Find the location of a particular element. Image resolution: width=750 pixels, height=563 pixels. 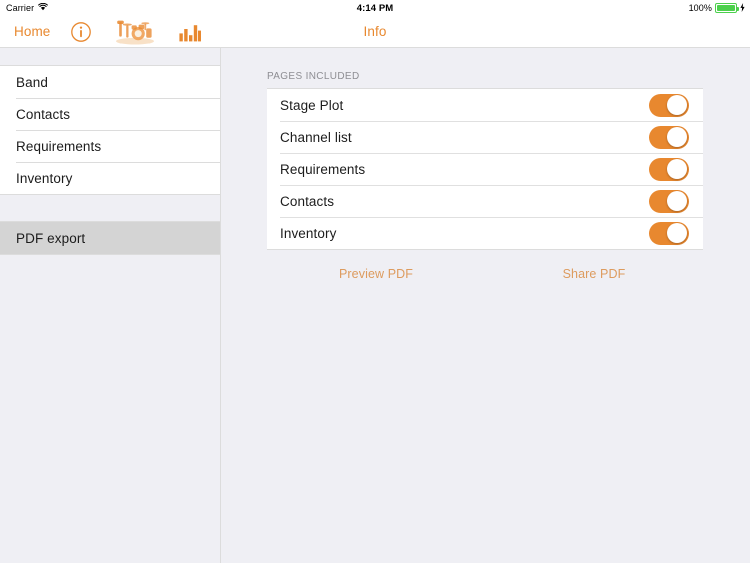

table-row: Channel list is located at coordinates (485, 137).